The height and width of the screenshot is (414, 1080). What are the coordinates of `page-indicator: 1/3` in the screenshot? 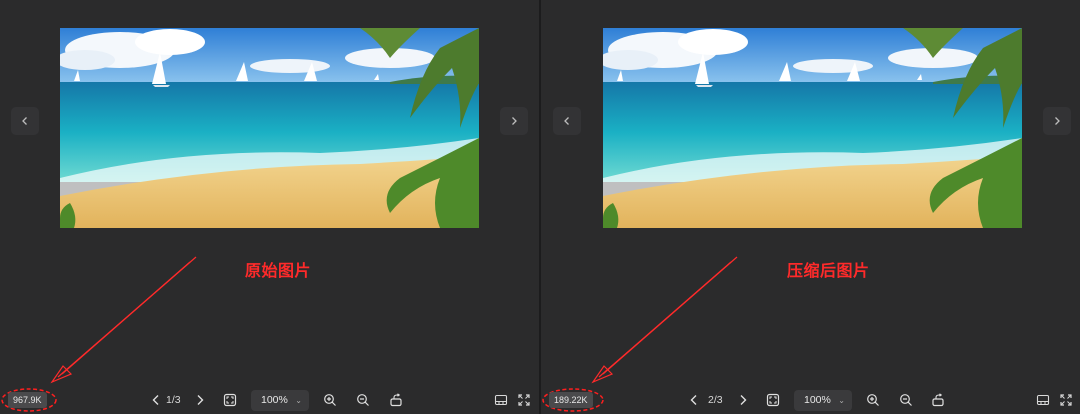 It's located at (173, 400).